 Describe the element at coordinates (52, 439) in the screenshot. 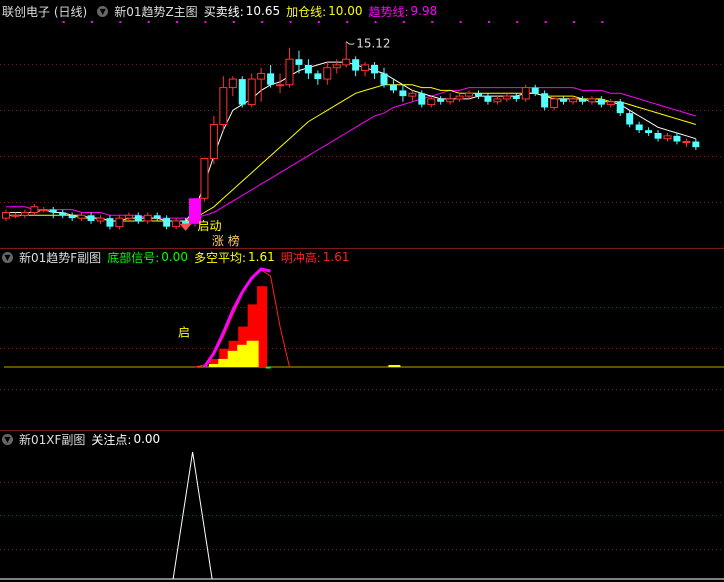

I see `sub2-indicator-name: 新01XF副图` at that location.